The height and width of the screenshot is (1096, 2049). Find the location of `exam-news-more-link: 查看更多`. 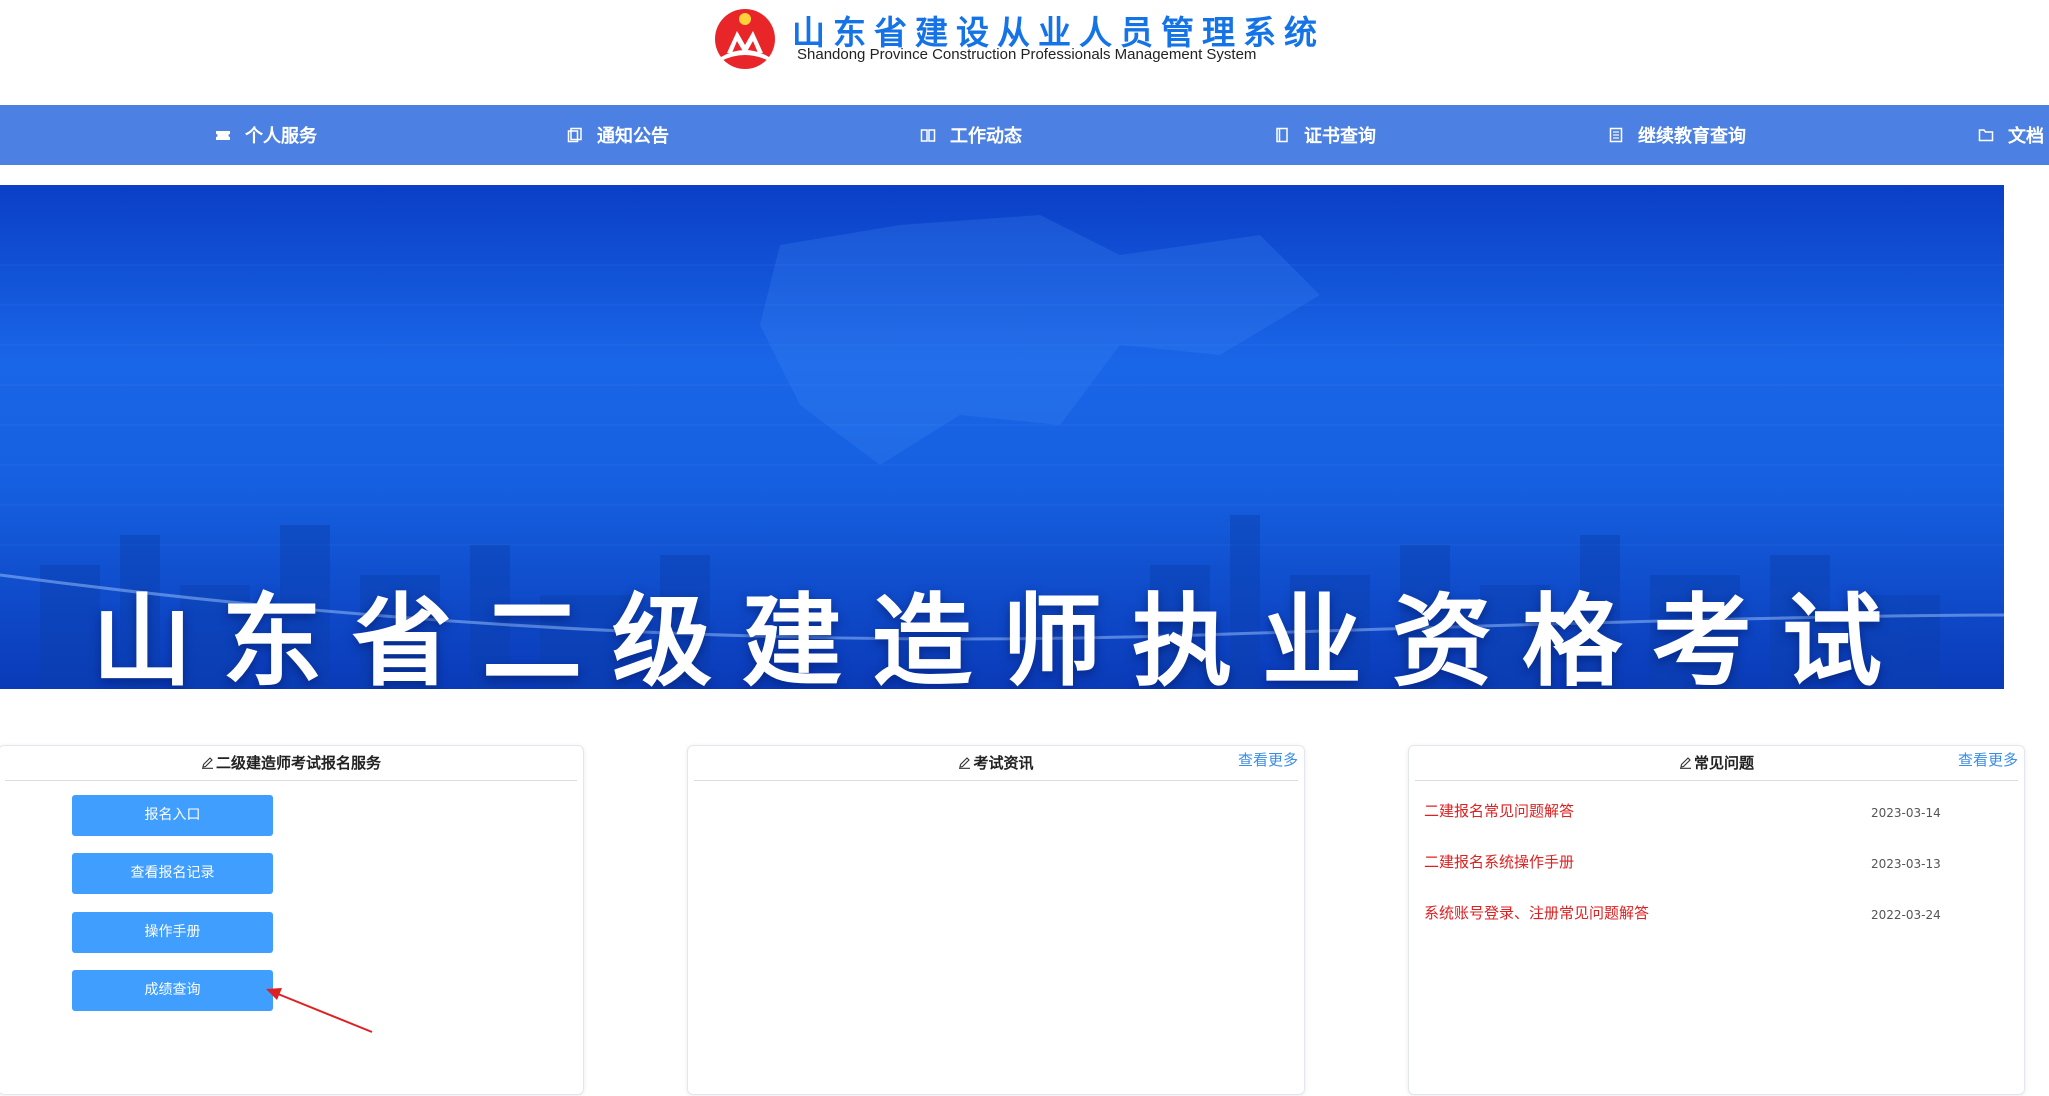

exam-news-more-link: 查看更多 is located at coordinates (1268, 759).